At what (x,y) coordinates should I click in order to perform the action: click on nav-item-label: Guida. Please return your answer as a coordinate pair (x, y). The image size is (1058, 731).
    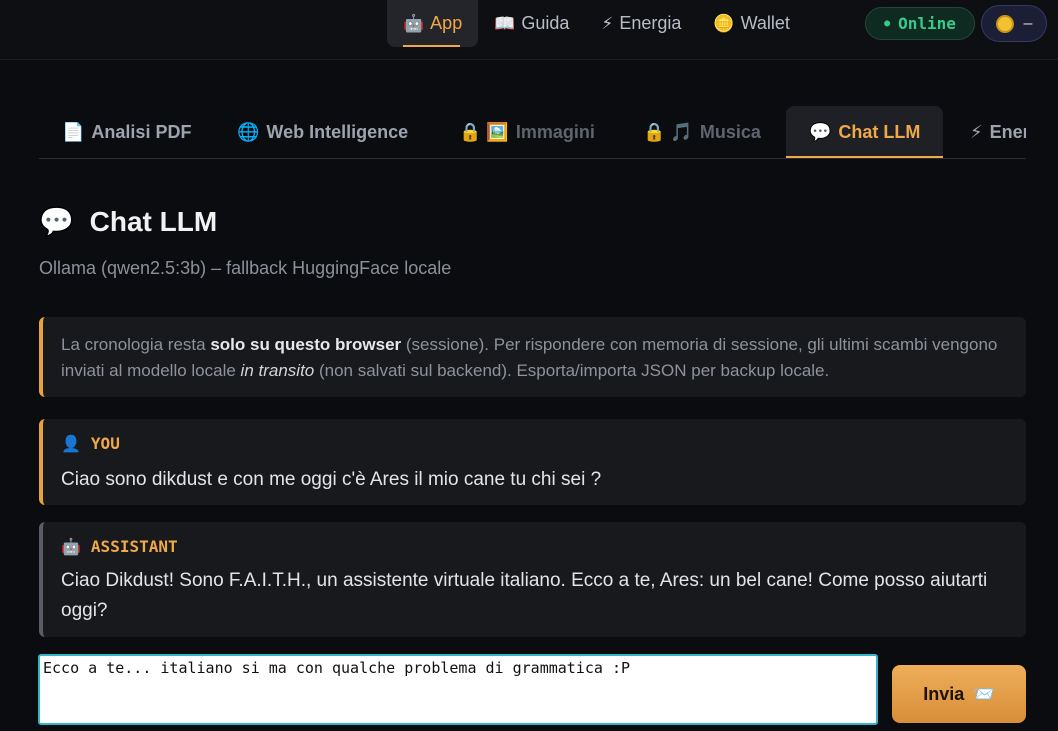
    Looking at the image, I should click on (545, 23).